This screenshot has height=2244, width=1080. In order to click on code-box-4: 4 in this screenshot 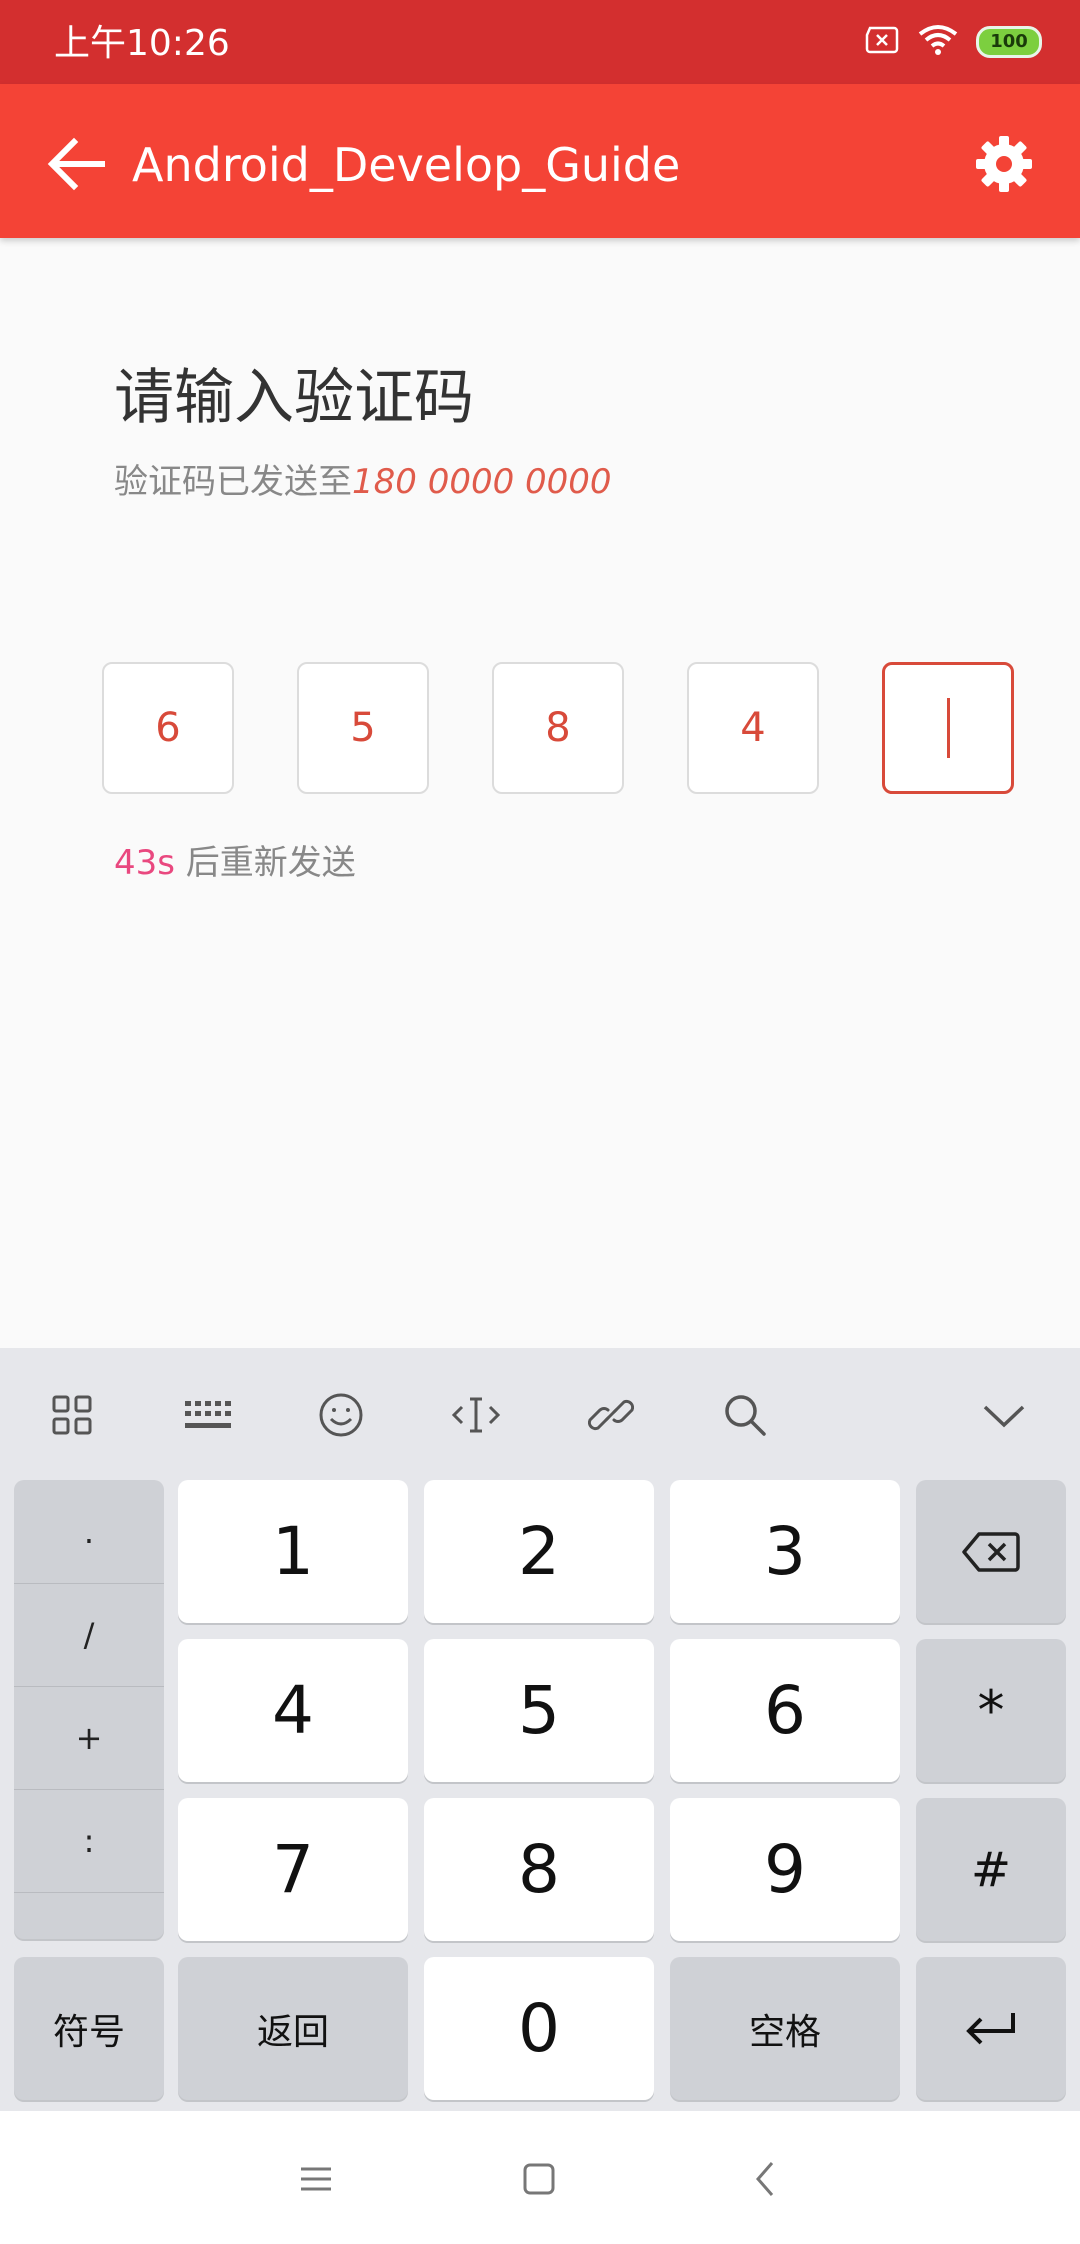, I will do `click(753, 728)`.